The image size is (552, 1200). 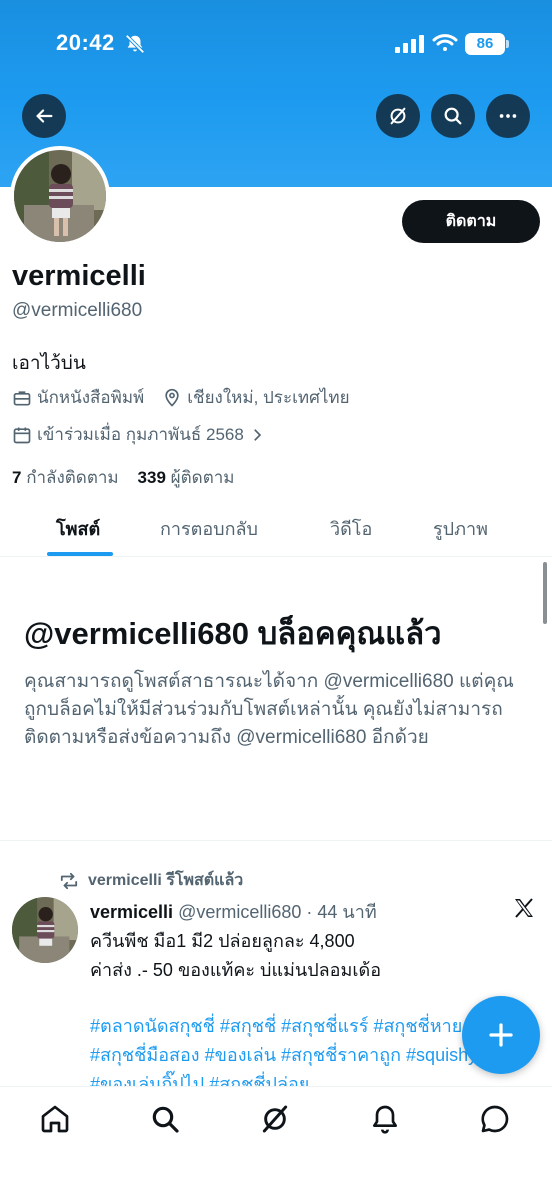 What do you see at coordinates (55, 1119) in the screenshot?
I see `home-icon` at bounding box center [55, 1119].